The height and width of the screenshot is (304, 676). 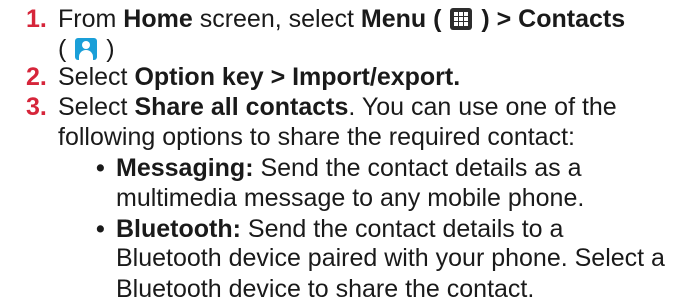 What do you see at coordinates (178, 229) in the screenshot?
I see `bluetooth-label: Bluetooth:` at bounding box center [178, 229].